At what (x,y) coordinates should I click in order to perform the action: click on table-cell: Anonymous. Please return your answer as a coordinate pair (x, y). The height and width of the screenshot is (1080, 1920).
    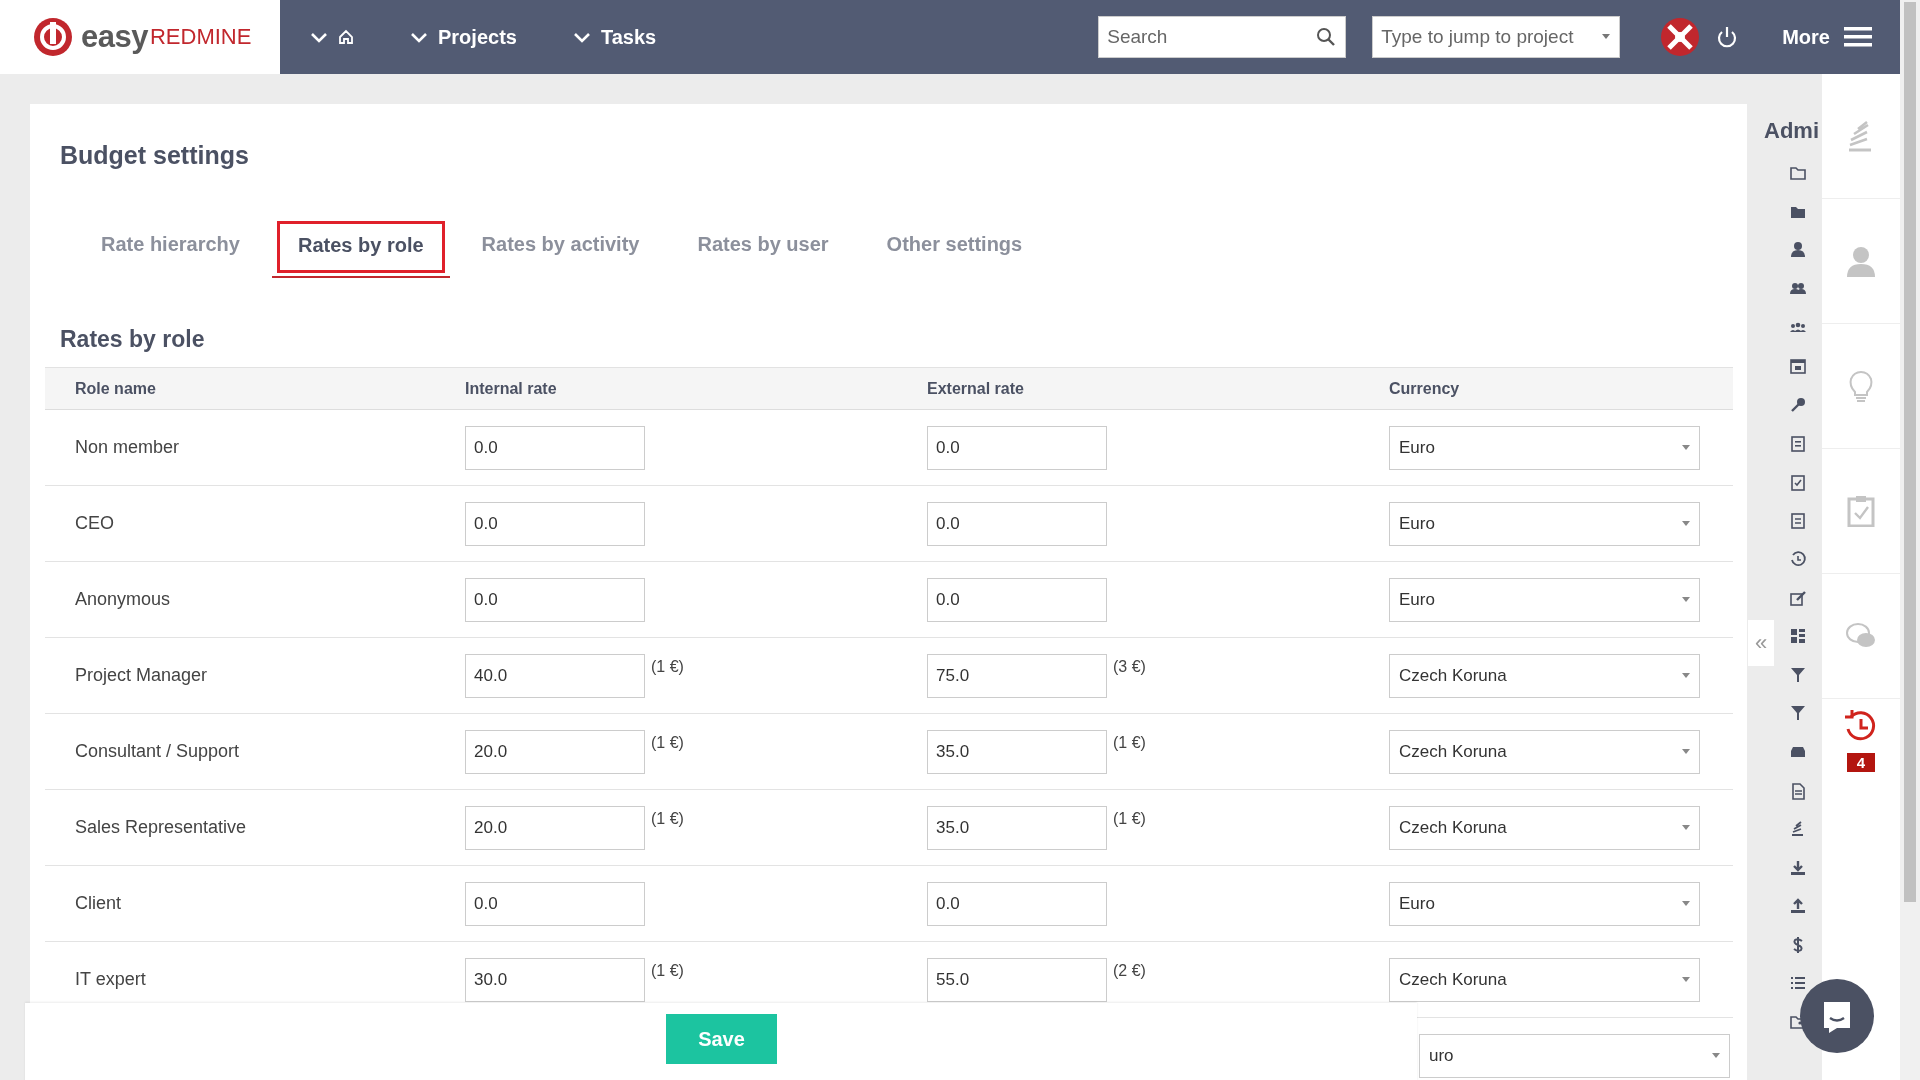
    Looking at the image, I should click on (123, 599).